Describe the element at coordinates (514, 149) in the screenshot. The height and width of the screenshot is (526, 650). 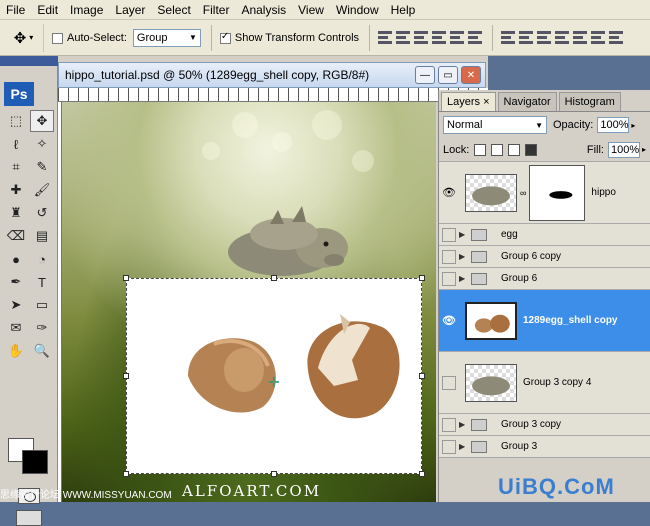
I see `lock-position-icon` at that location.